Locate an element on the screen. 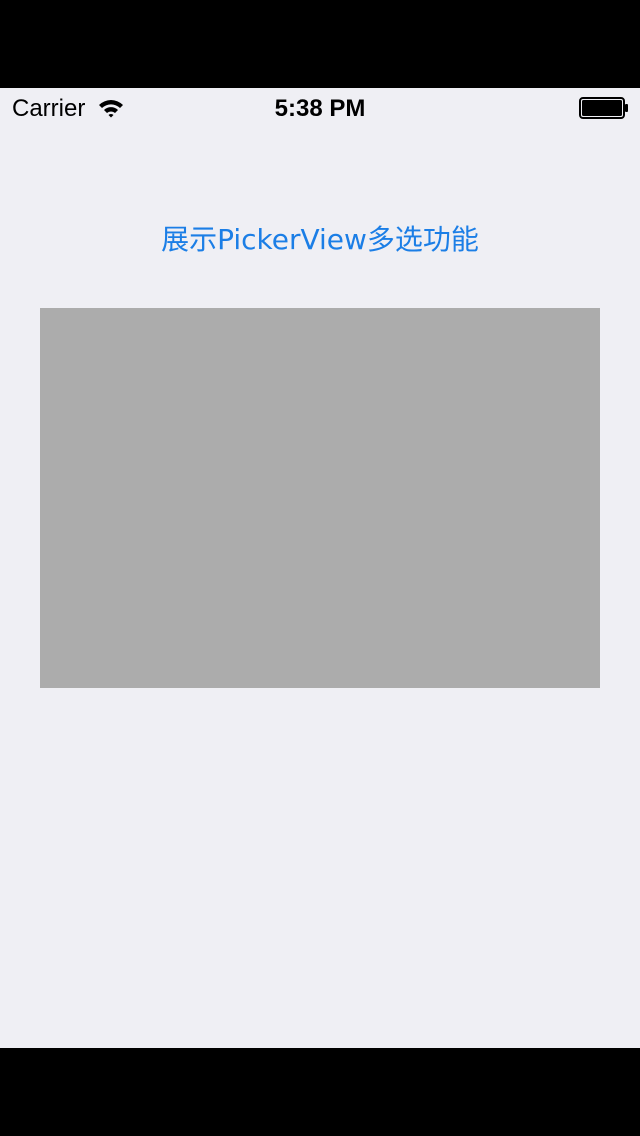 The image size is (640, 1136). status-time: 5:38 PM is located at coordinates (320, 108).